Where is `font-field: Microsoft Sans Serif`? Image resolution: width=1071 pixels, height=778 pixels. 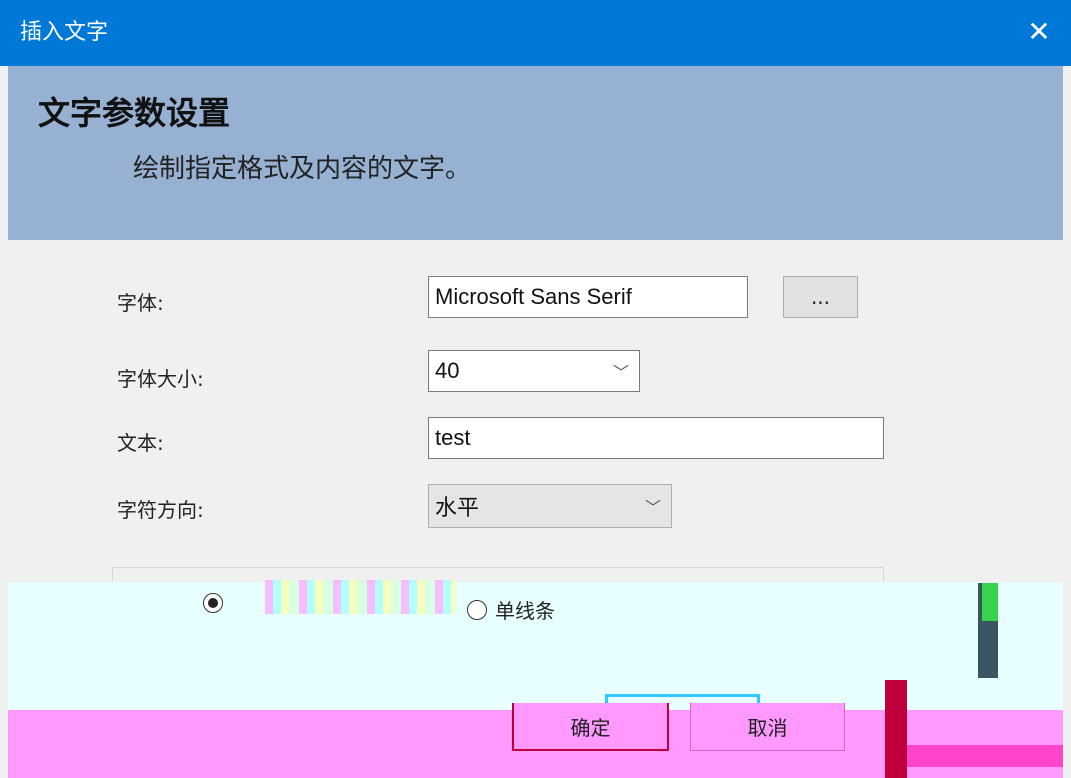
font-field: Microsoft Sans Serif is located at coordinates (588, 297).